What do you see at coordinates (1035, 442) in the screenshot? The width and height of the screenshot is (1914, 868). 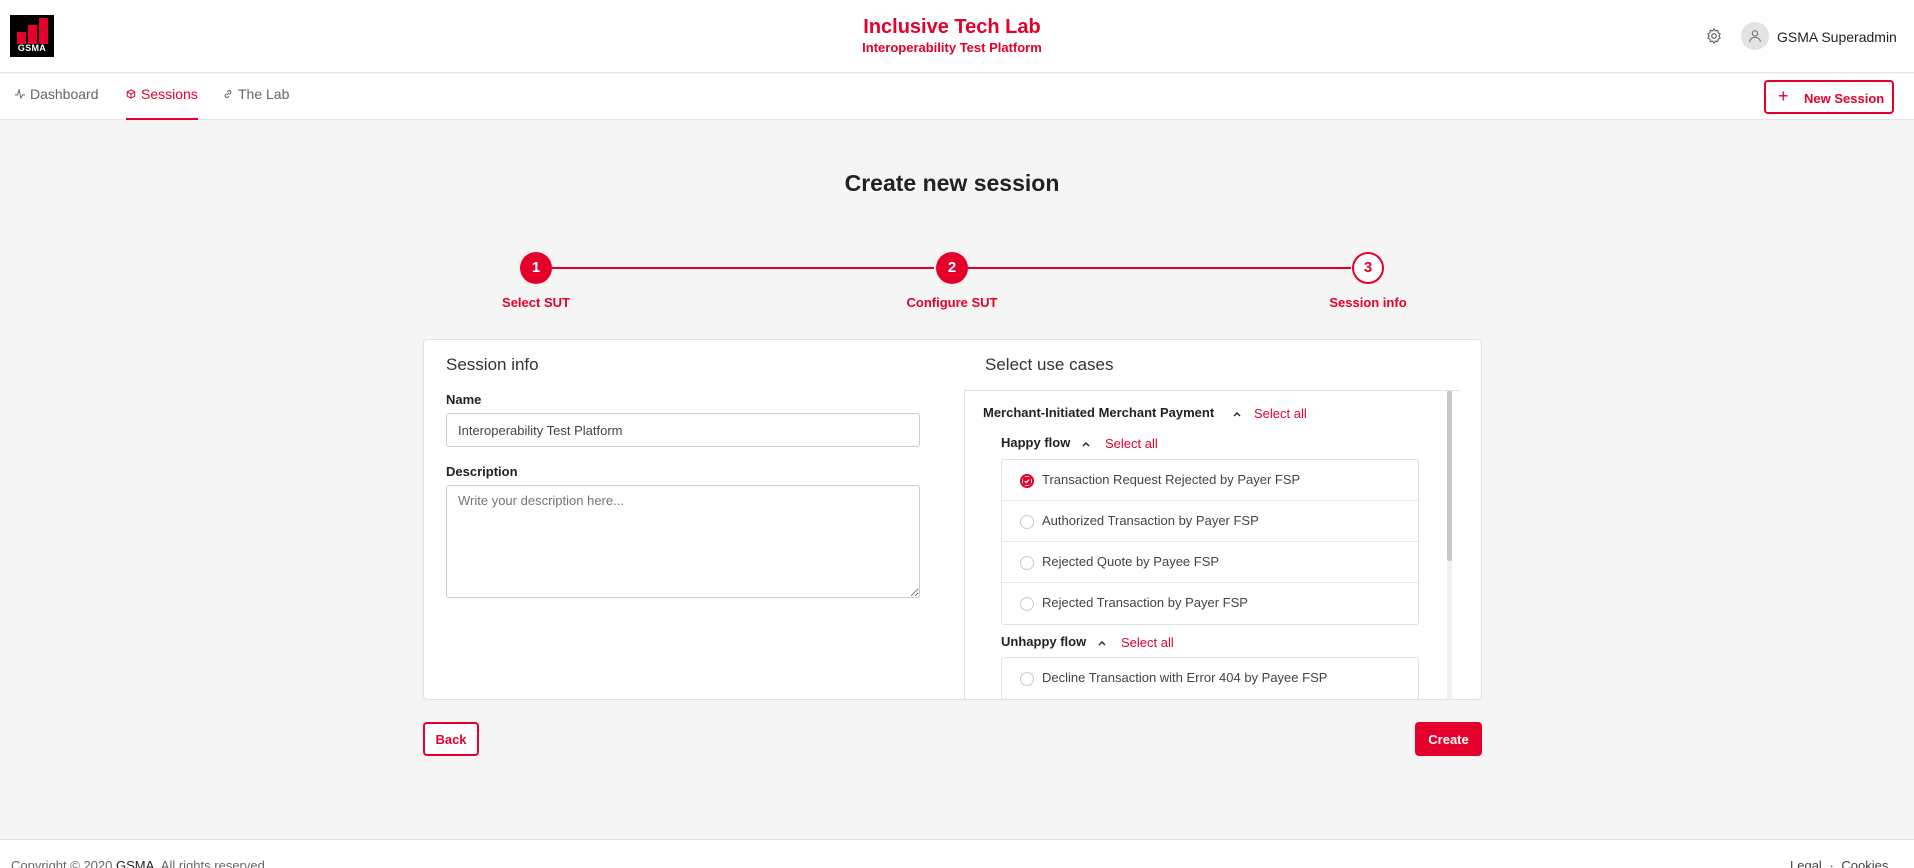 I see `happy-flow-title: Happy flow` at bounding box center [1035, 442].